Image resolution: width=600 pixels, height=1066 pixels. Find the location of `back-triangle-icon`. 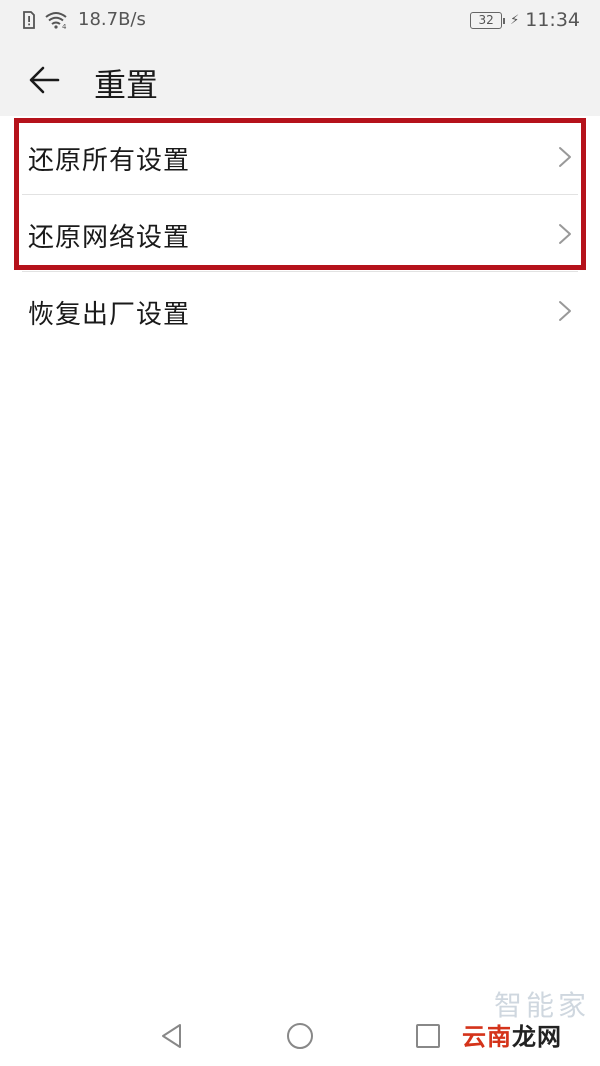

back-triangle-icon is located at coordinates (172, 1036).